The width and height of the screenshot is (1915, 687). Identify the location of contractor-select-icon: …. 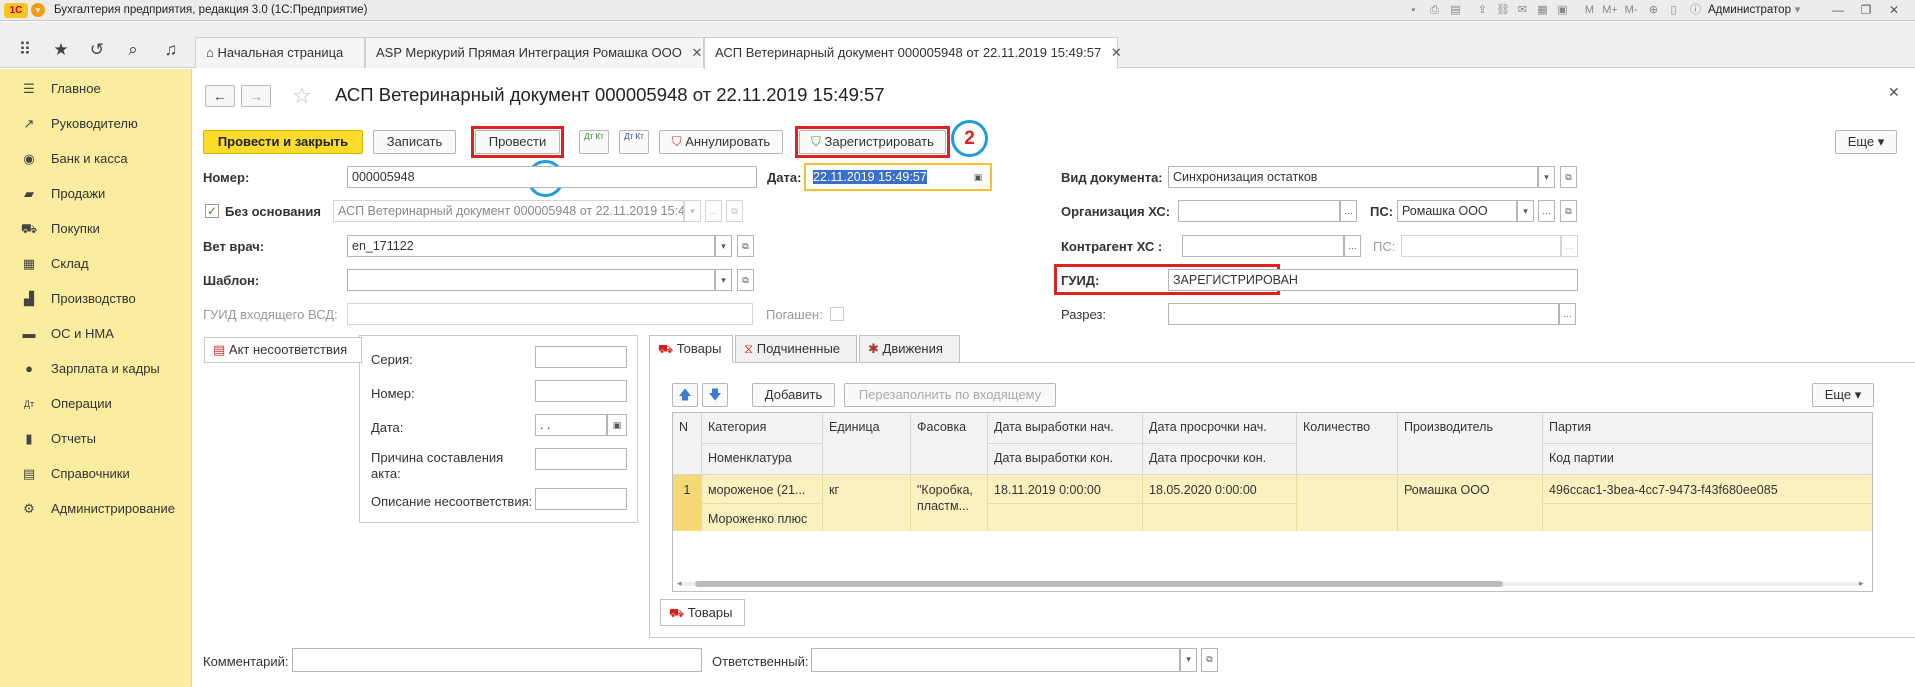
(1352, 246).